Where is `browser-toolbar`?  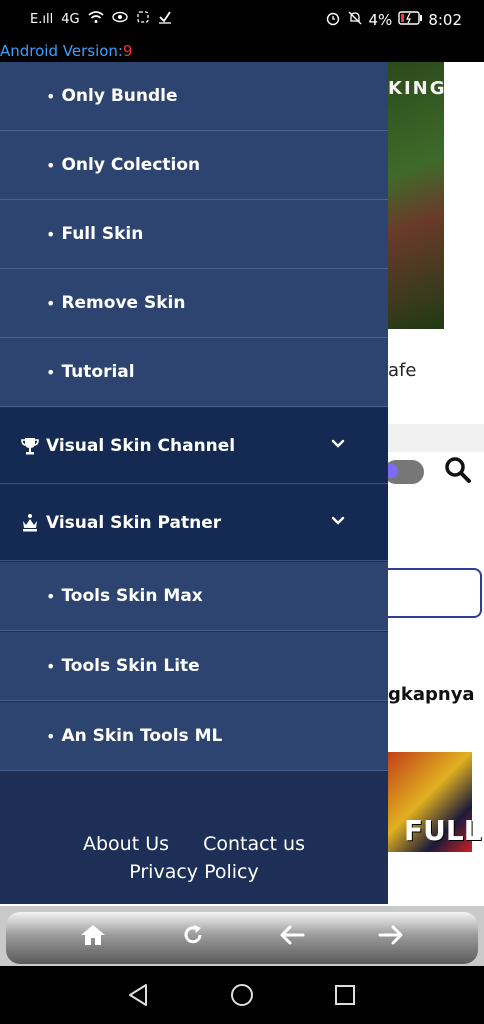 browser-toolbar is located at coordinates (242, 936).